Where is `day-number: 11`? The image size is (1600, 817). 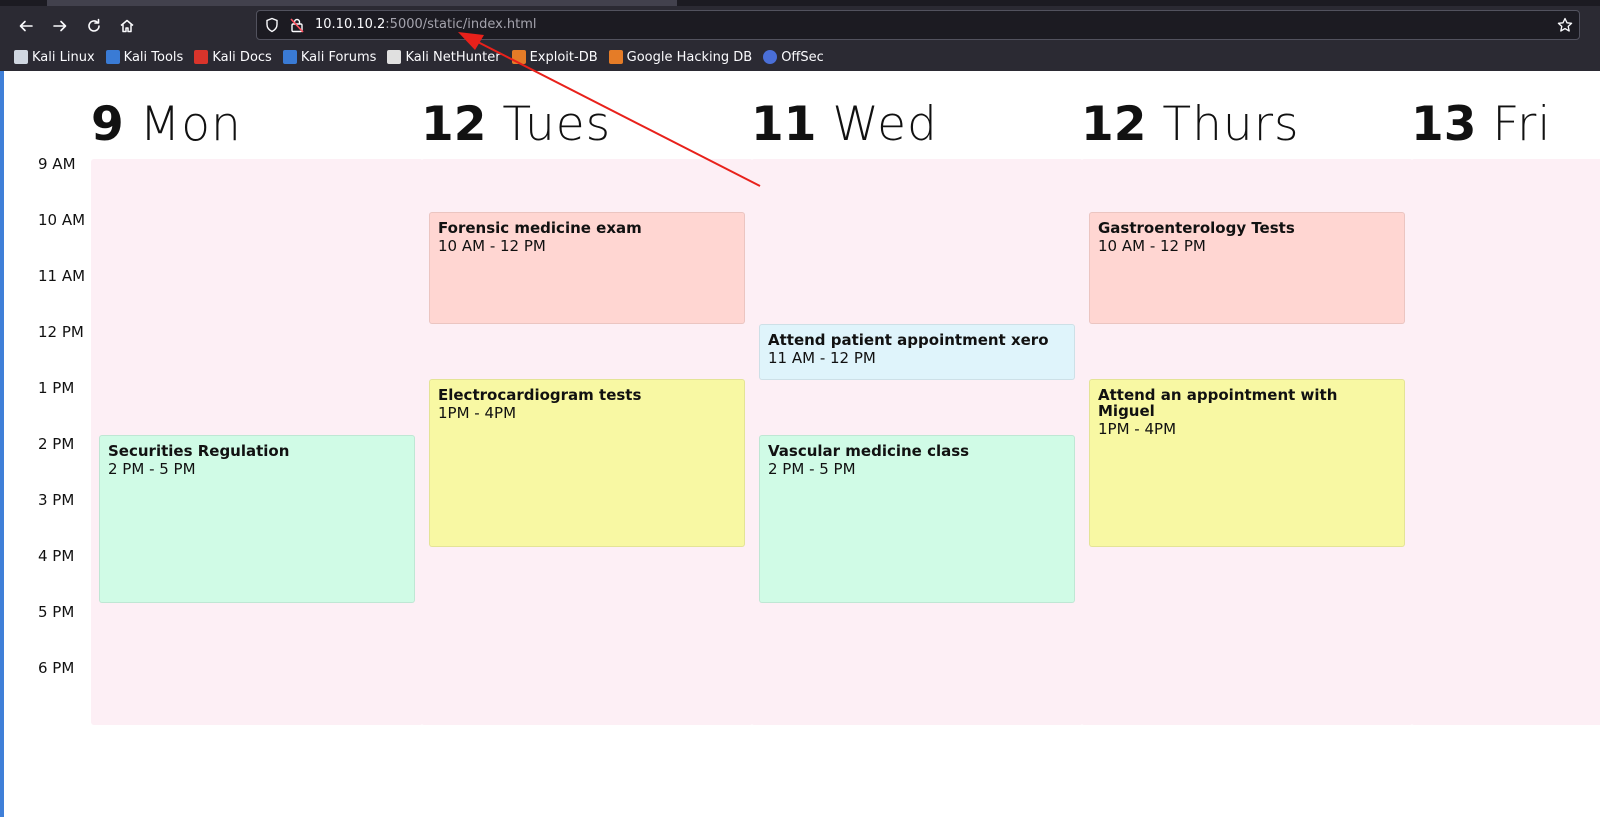 day-number: 11 is located at coordinates (784, 124).